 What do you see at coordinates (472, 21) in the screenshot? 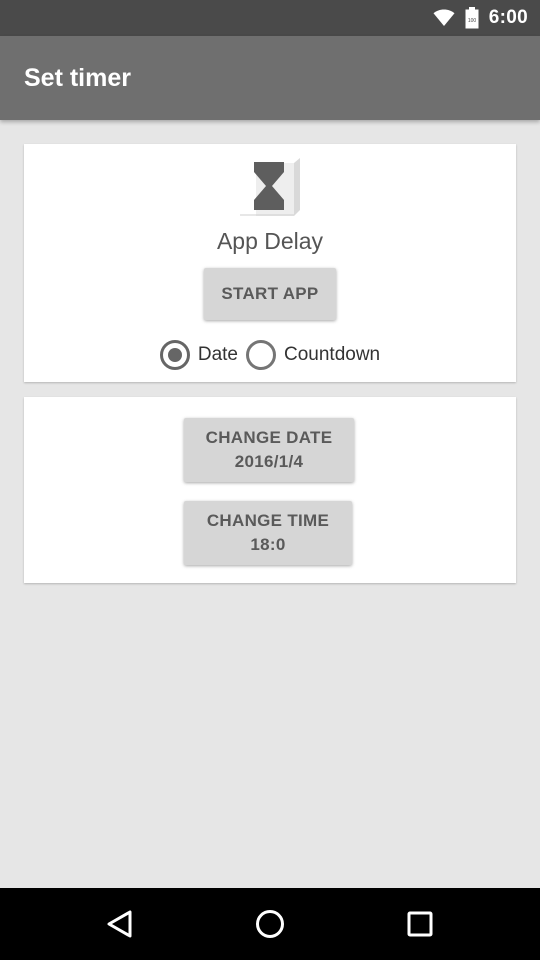
I see `svg-text: 100` at bounding box center [472, 21].